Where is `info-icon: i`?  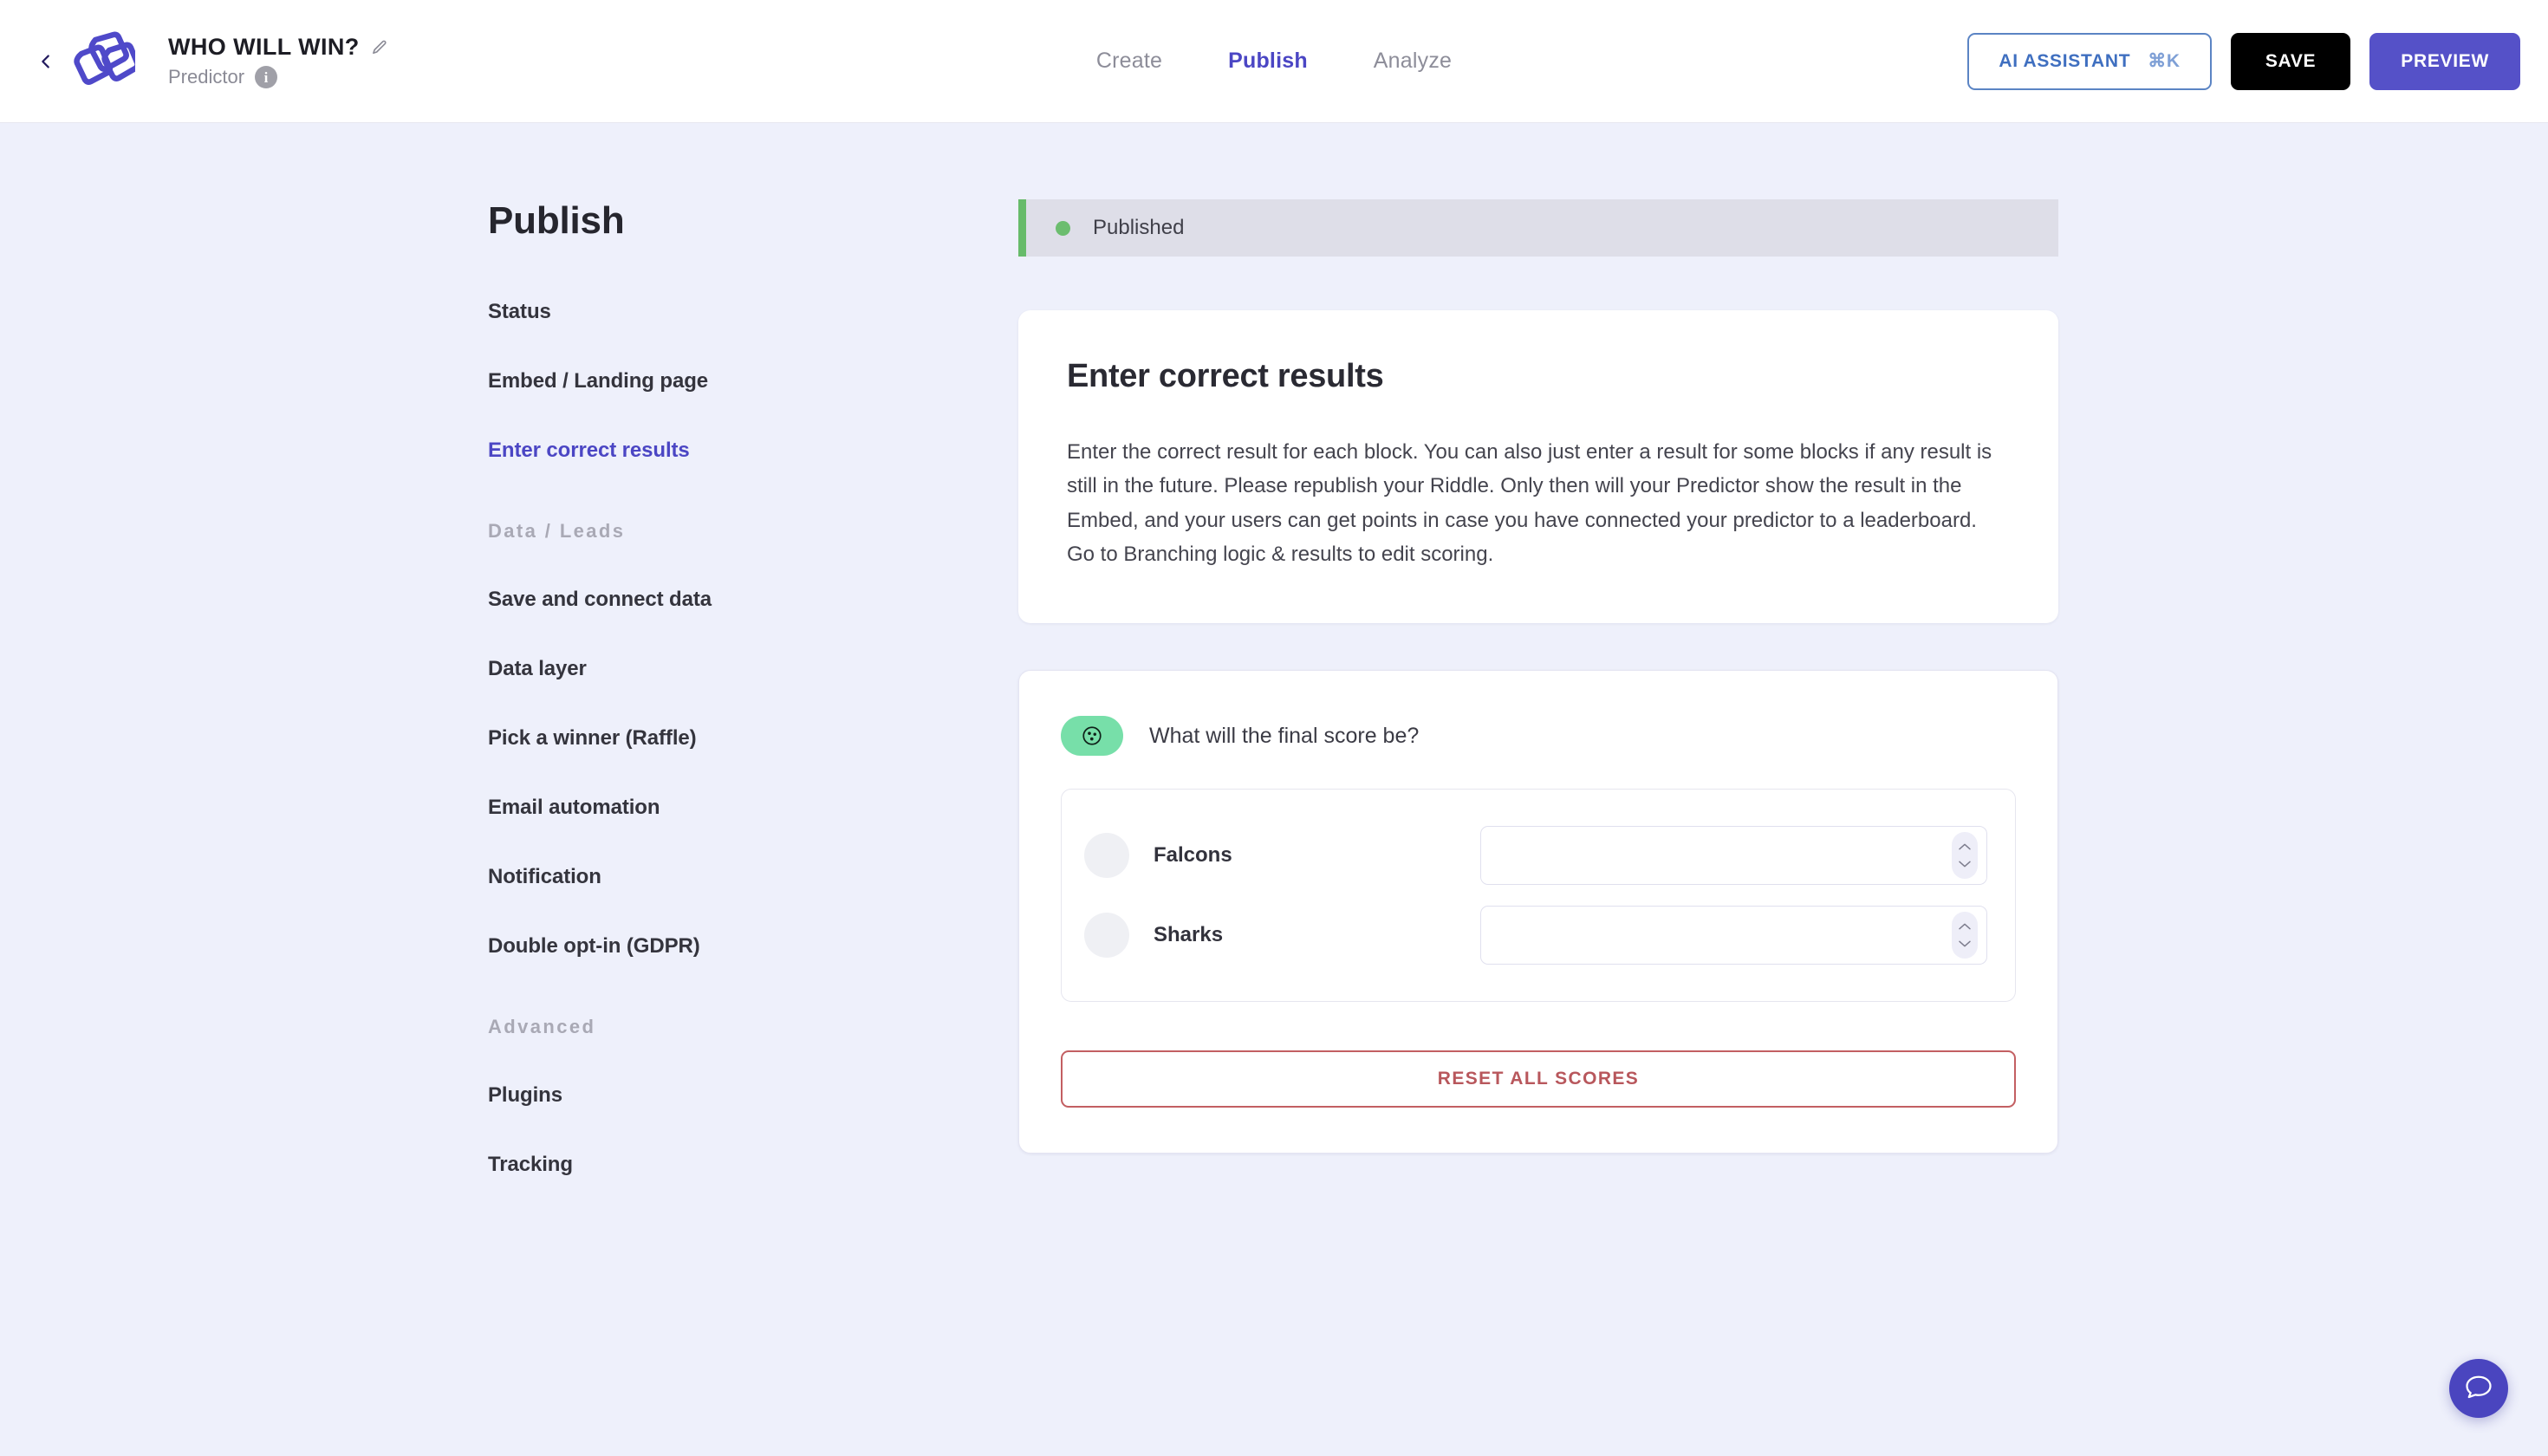 info-icon: i is located at coordinates (266, 77).